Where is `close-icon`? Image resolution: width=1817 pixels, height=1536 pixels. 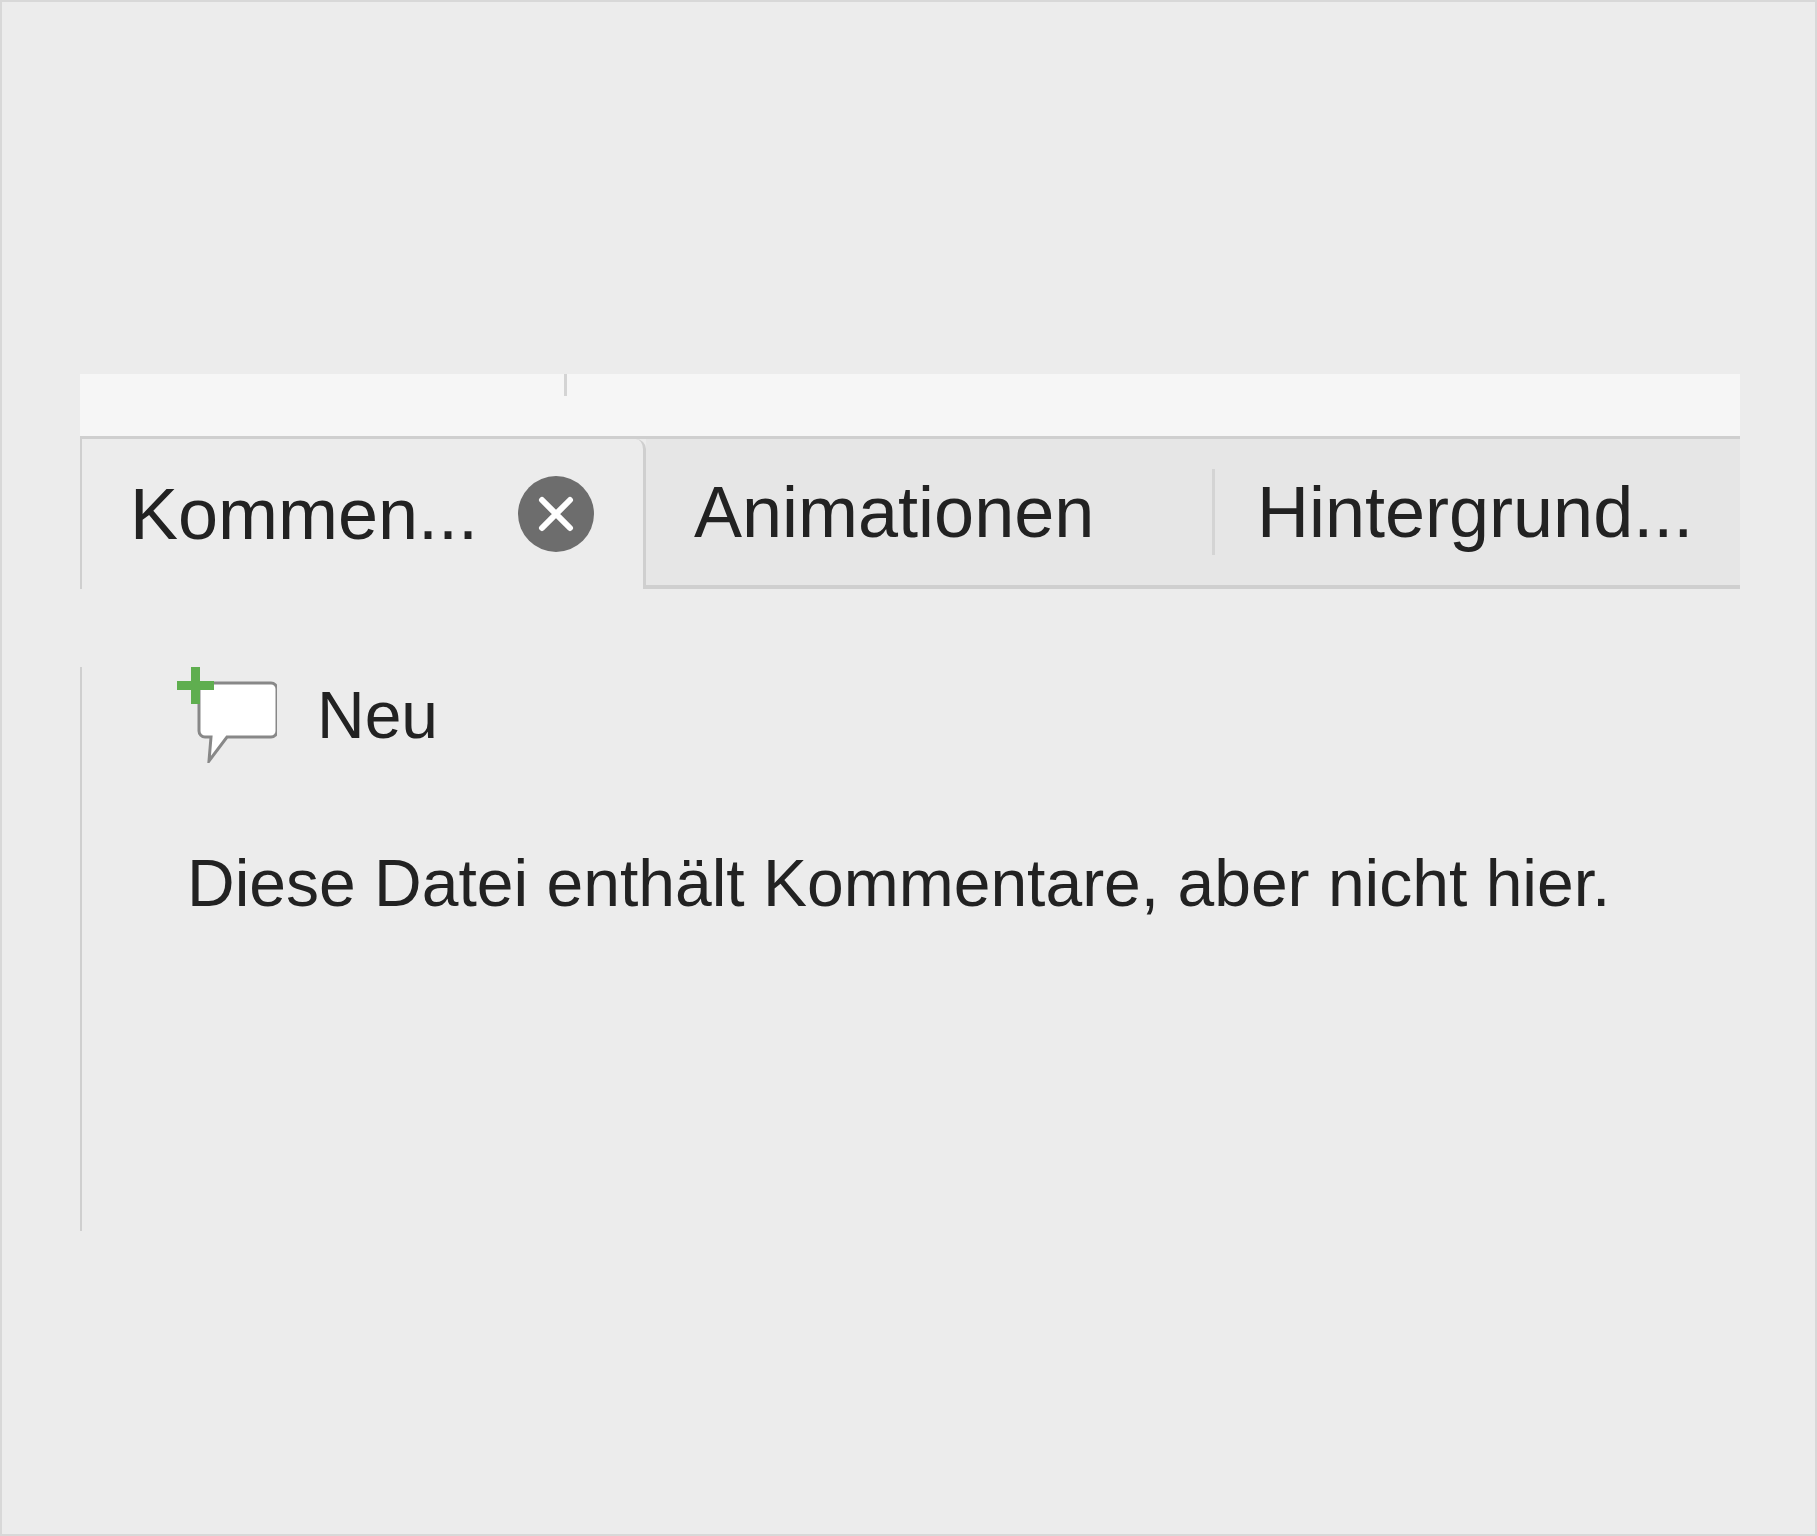
close-icon is located at coordinates (556, 514).